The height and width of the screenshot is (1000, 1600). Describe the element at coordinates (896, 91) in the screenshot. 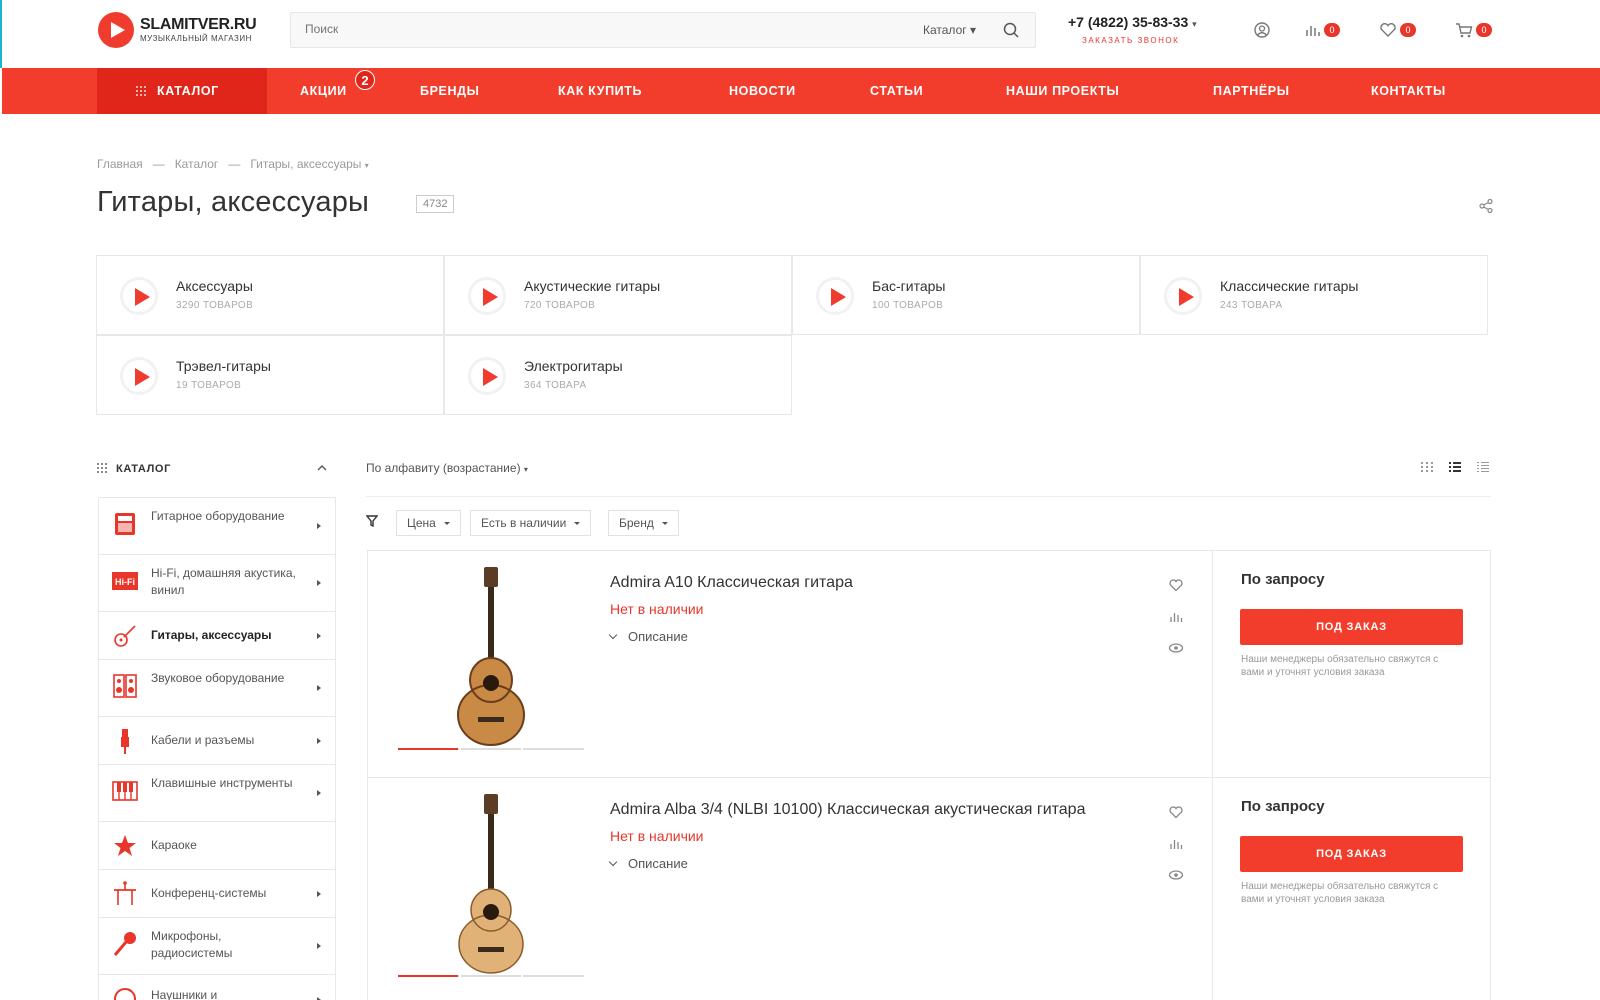

I see `nav-item-articles: СТАТЬИ` at that location.